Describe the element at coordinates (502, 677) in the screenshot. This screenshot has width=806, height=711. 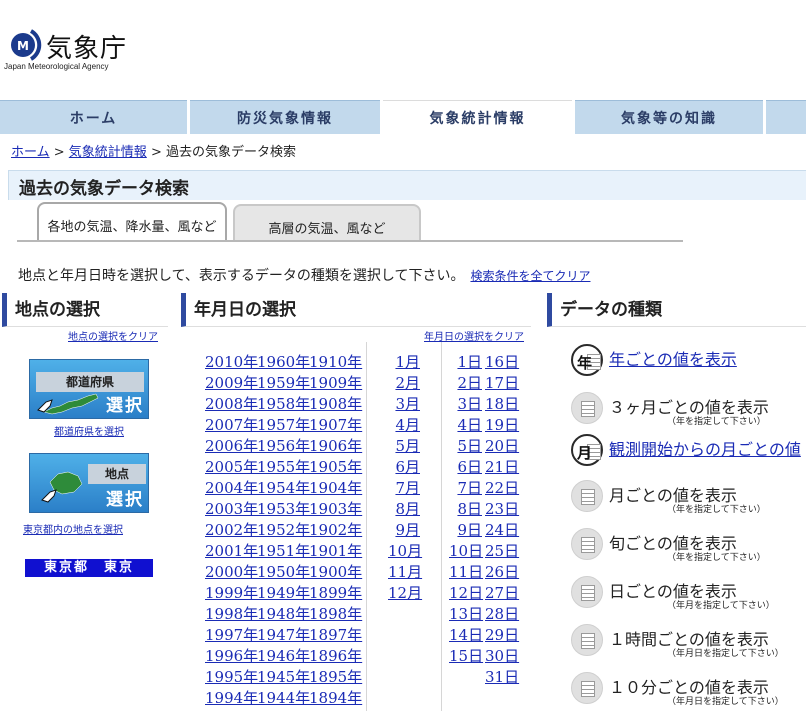
I see `day-link: 31日` at that location.